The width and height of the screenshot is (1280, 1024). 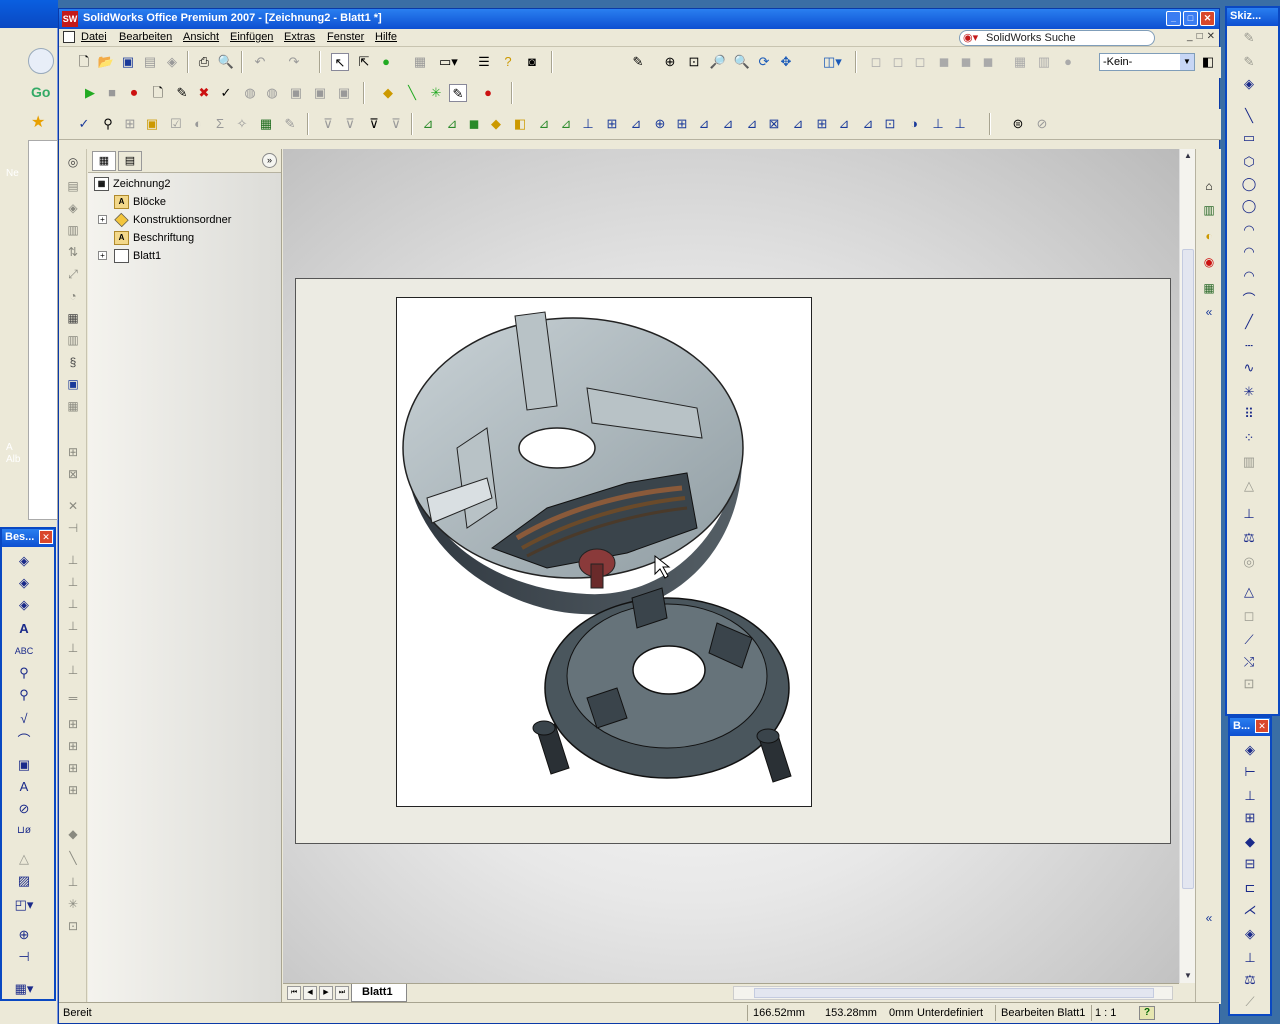 I want to click on rotate-icon: ⟳, so click(x=764, y=62).